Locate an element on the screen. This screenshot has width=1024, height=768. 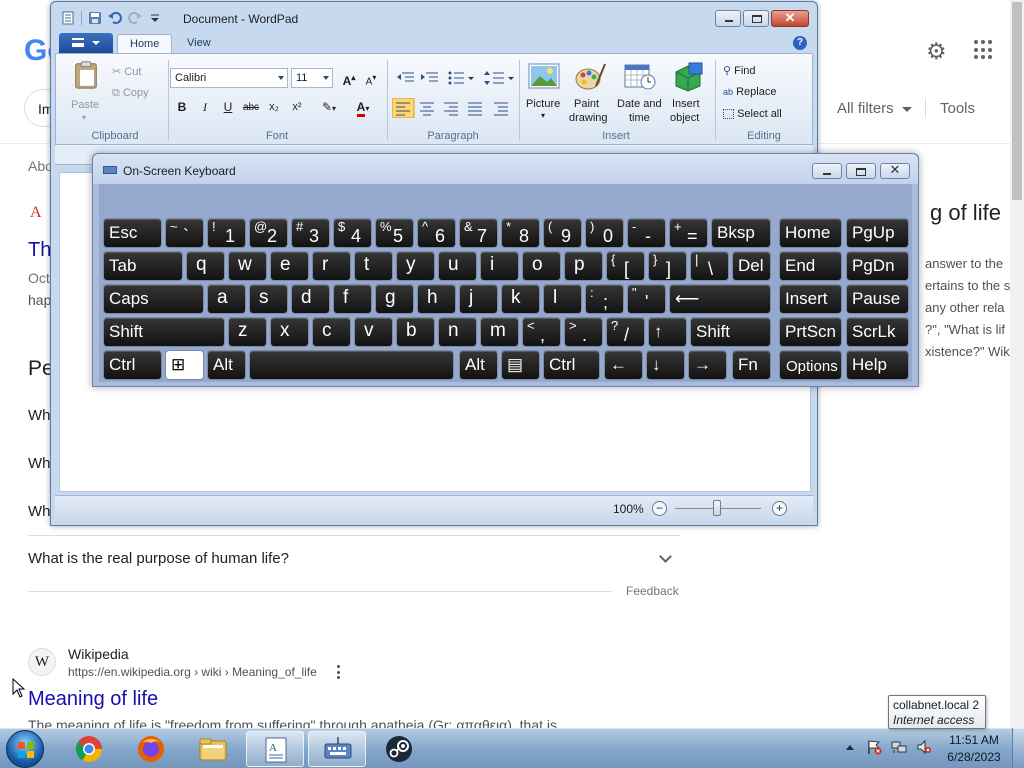
taskbar-chrome is located at coordinates (89, 749).